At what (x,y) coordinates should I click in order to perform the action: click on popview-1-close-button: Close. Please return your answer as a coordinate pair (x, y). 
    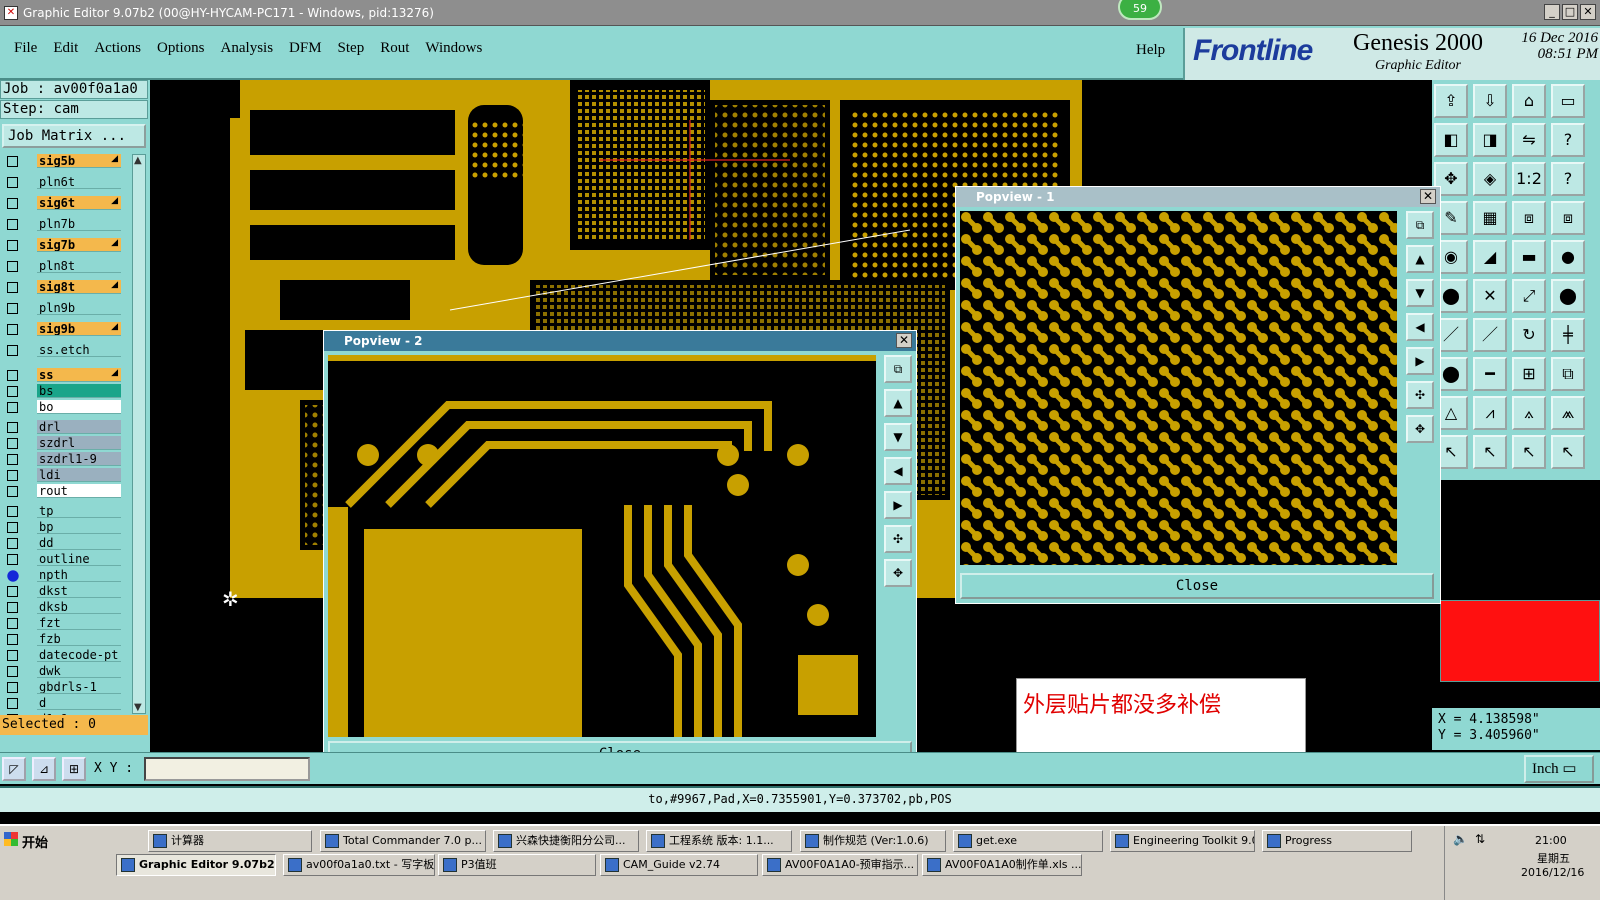
    Looking at the image, I should click on (1197, 586).